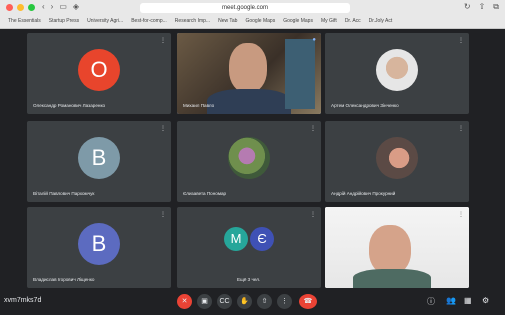 This screenshot has width=505, height=315. Describe the element at coordinates (204, 301) in the screenshot. I see `camera-icon: ▣` at that location.